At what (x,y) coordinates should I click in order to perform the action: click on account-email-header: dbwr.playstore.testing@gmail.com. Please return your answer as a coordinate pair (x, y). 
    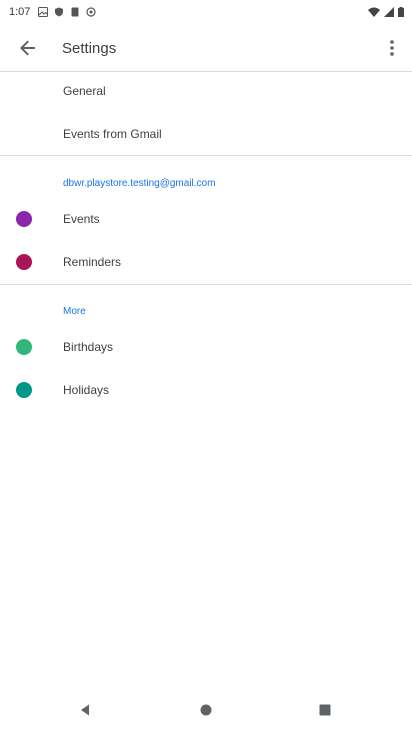
    Looking at the image, I should click on (139, 183).